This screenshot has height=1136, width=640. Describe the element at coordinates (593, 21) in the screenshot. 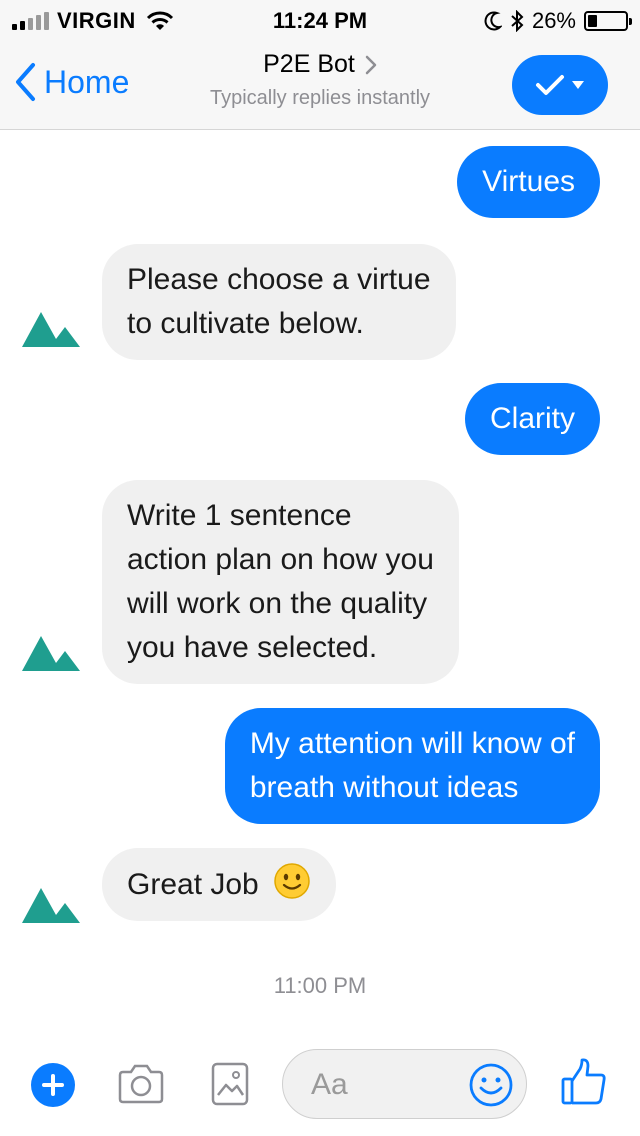

I see `battery-level` at that location.